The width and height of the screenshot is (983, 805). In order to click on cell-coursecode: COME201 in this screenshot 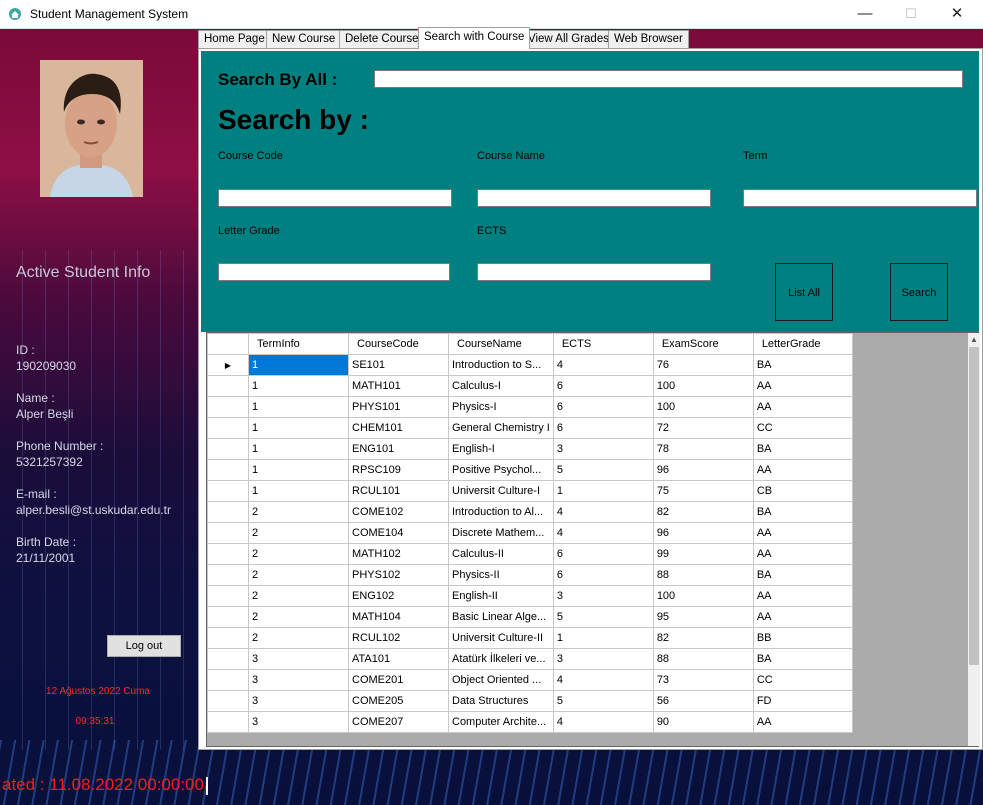, I will do `click(398, 680)`.